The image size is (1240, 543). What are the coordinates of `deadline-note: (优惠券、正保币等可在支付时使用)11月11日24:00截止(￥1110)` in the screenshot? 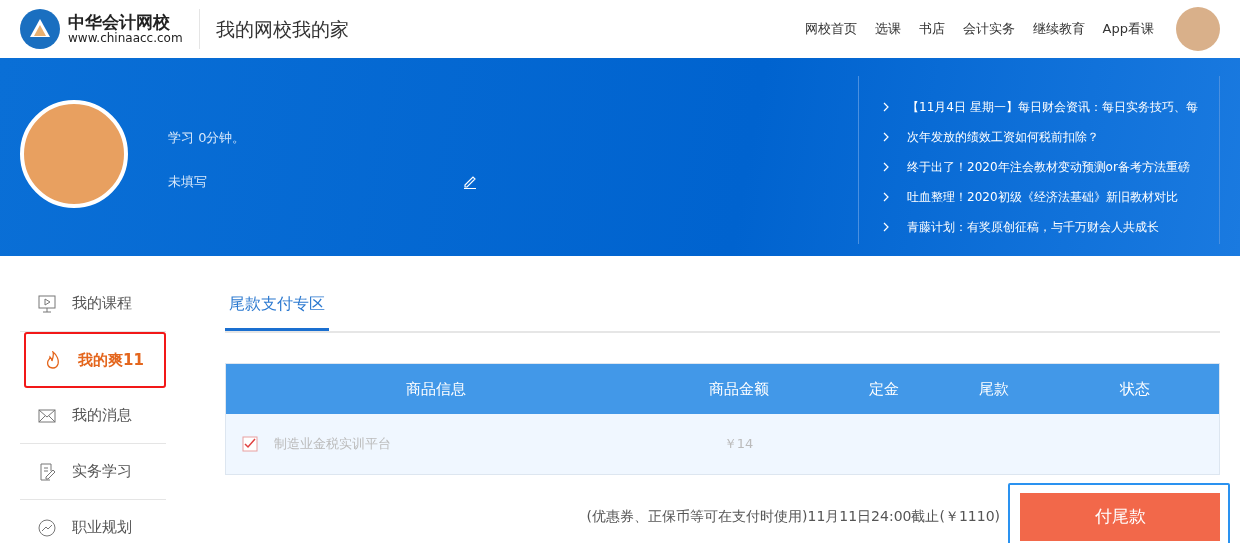 It's located at (793, 516).